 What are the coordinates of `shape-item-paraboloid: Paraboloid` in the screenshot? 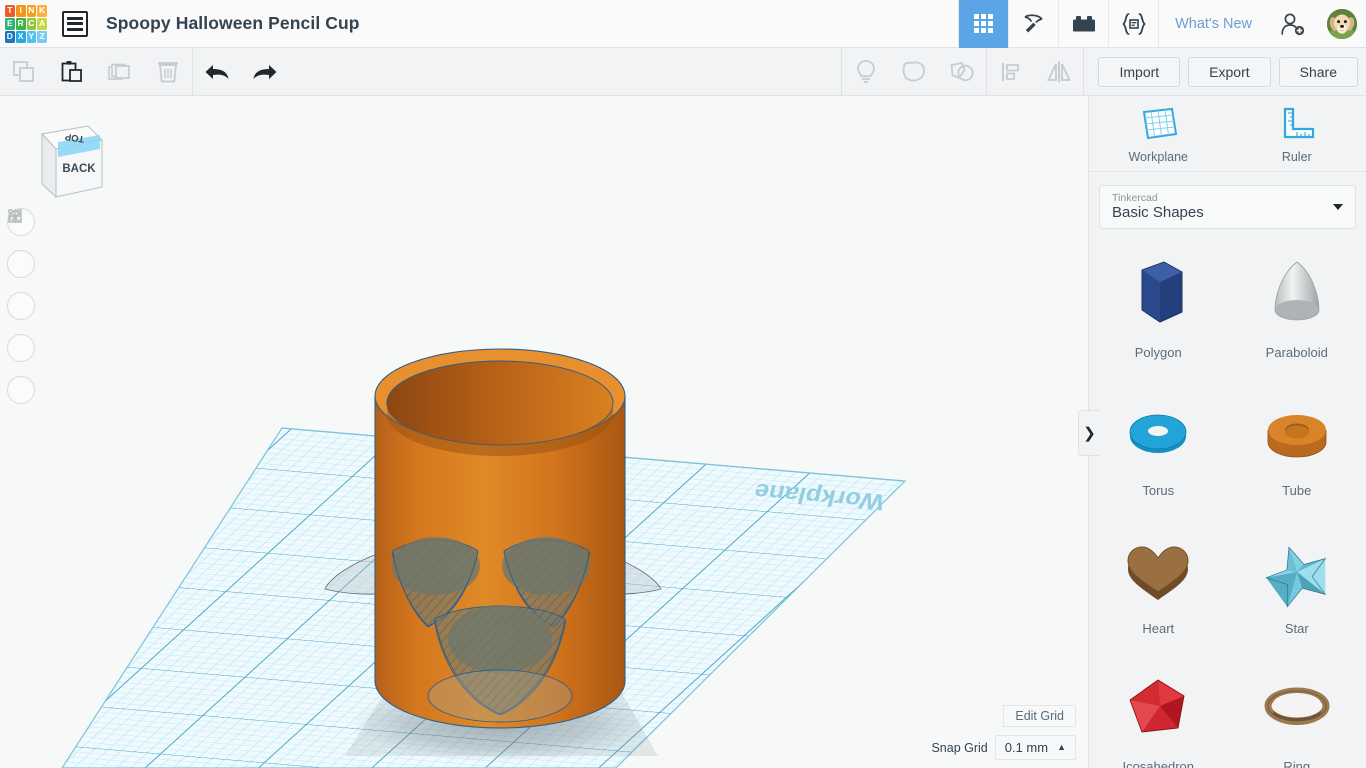 It's located at (1297, 310).